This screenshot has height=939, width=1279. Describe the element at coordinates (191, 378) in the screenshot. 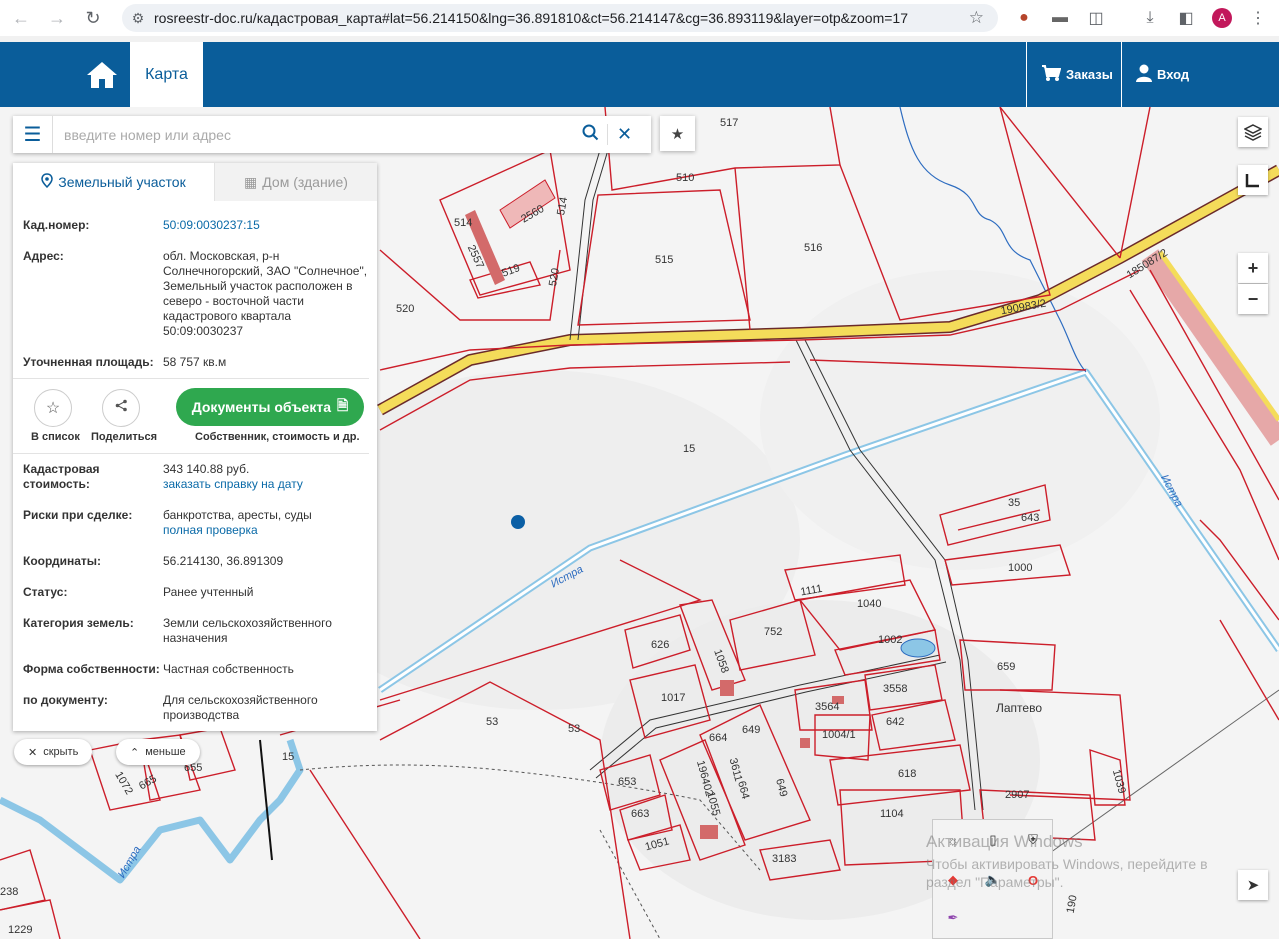

I see `divider` at that location.